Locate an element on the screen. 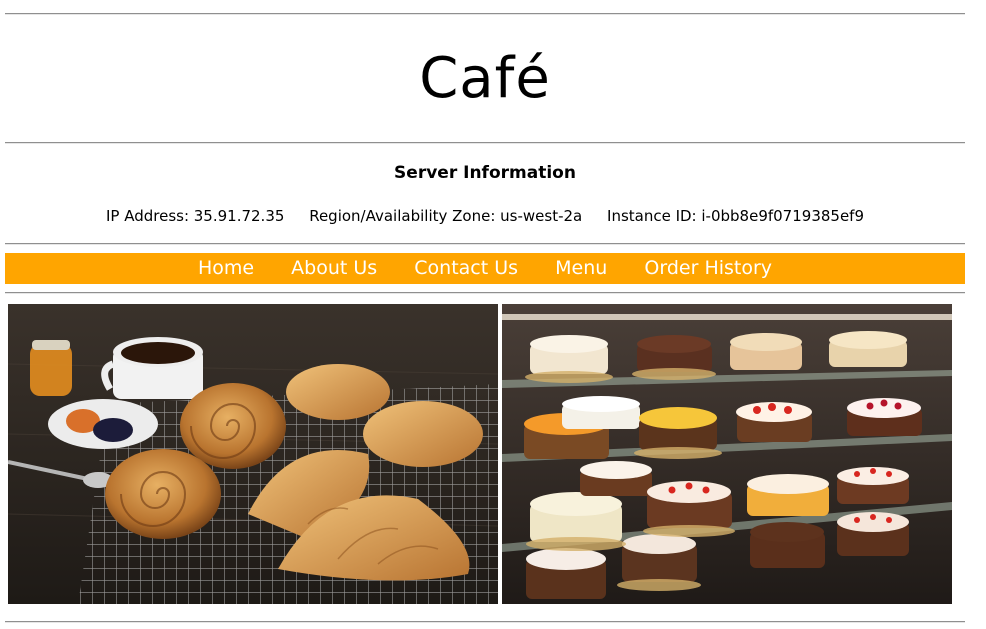  nav-about-us-link: About Us is located at coordinates (334, 268).